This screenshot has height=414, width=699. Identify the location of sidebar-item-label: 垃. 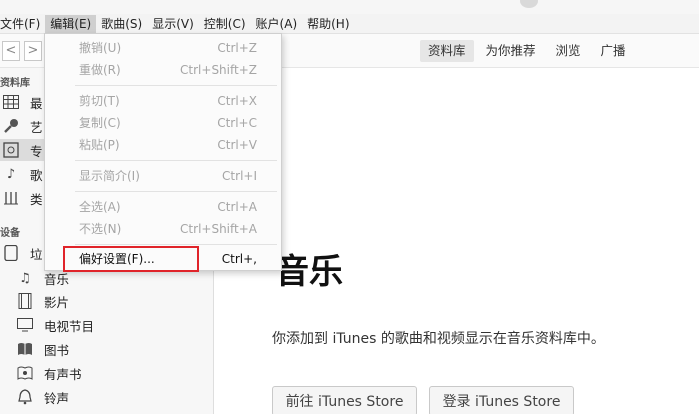
(36, 254).